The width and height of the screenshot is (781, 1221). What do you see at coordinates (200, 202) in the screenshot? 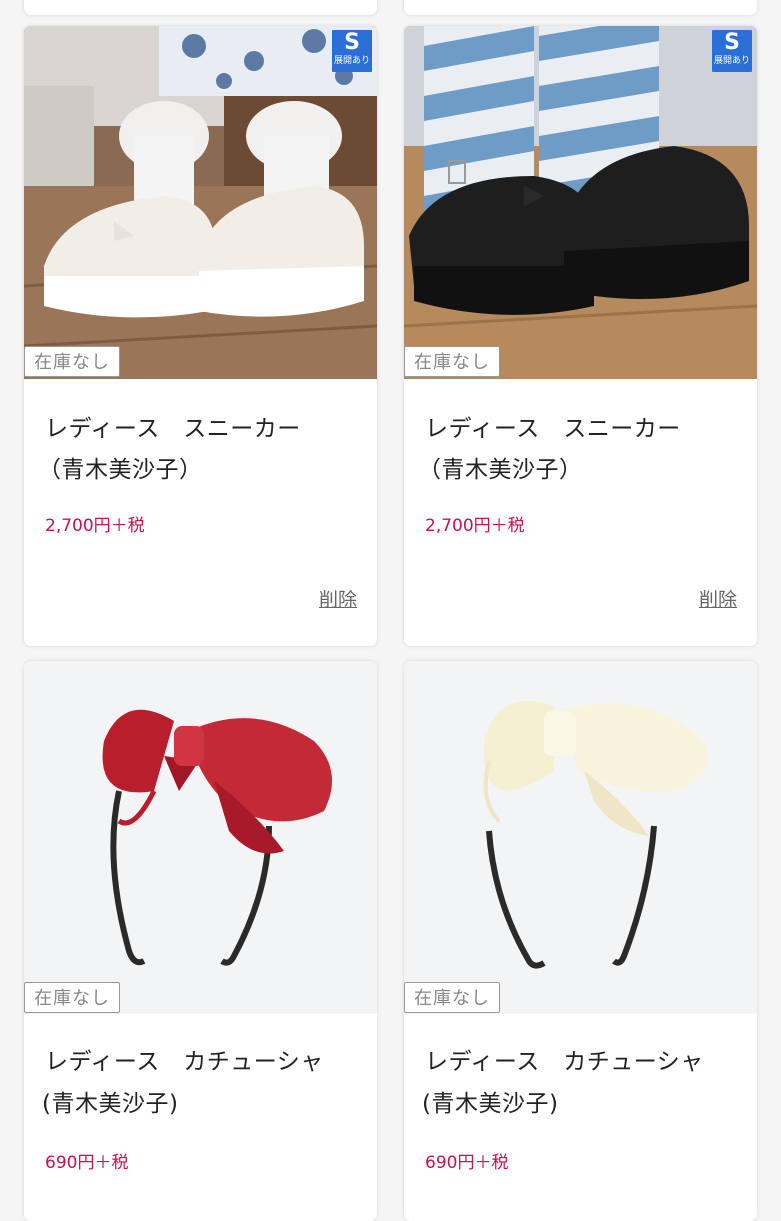
I see `product-image-white-shoes` at bounding box center [200, 202].